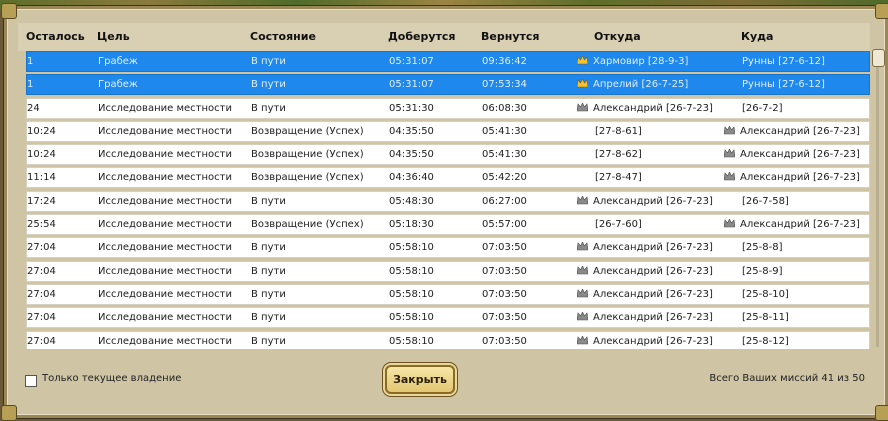 The height and width of the screenshot is (421, 888). What do you see at coordinates (787, 378) in the screenshot?
I see `missions-total-label: Всего Ваших миссий 41 из 50` at bounding box center [787, 378].